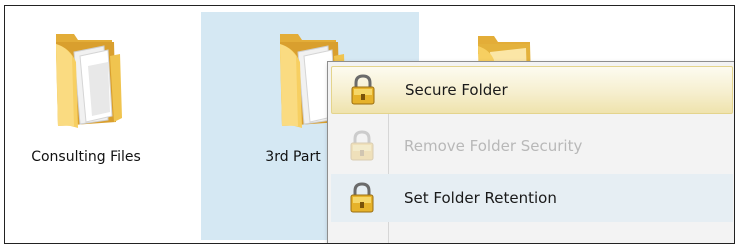  What do you see at coordinates (86, 157) in the screenshot?
I see `folder-label: Consulting Files` at bounding box center [86, 157].